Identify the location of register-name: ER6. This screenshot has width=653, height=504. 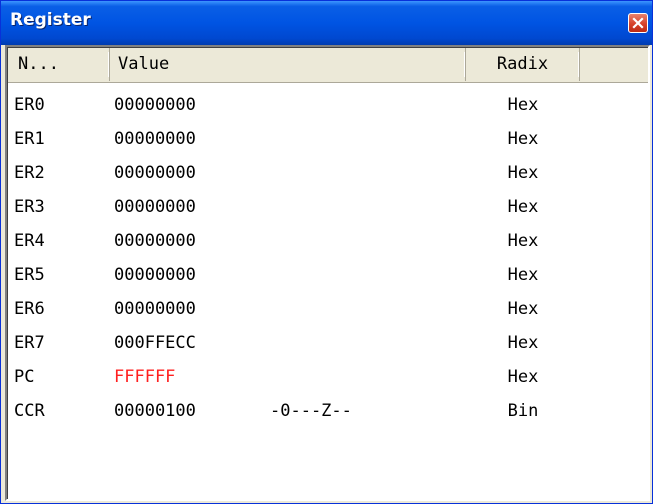
(29, 309).